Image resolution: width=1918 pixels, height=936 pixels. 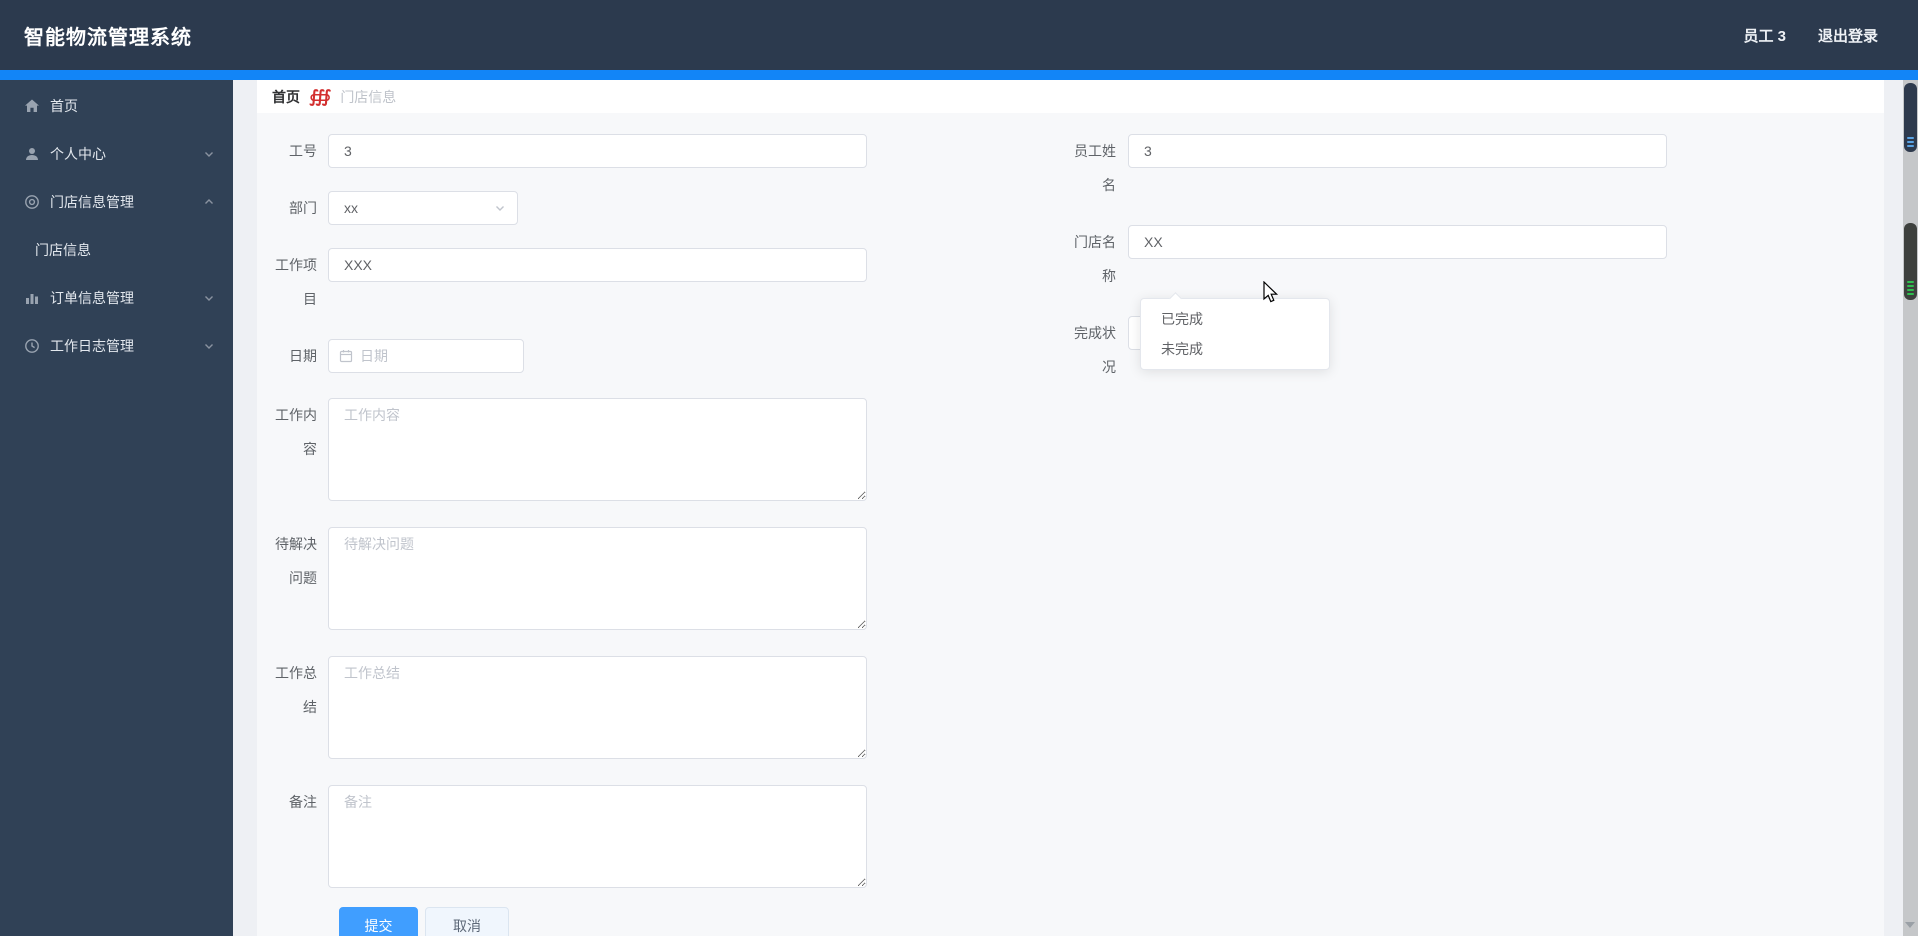 What do you see at coordinates (1397, 242) in the screenshot?
I see `store-name-input` at bounding box center [1397, 242].